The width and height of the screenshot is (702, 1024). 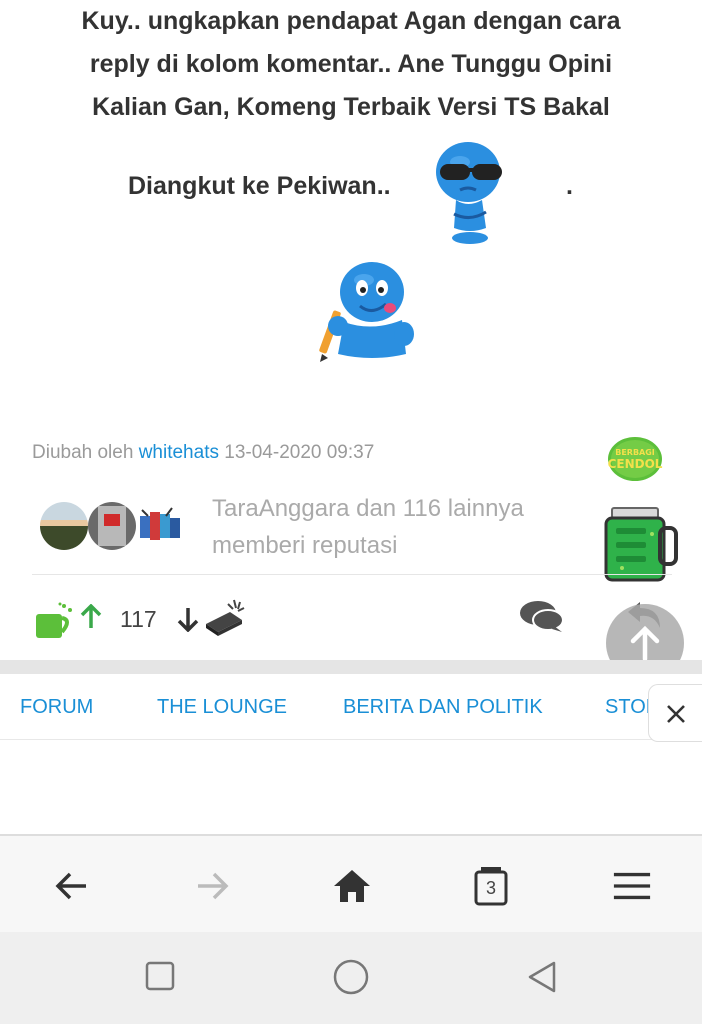 What do you see at coordinates (635, 452) in the screenshot?
I see `cendol-badge-line1: BERBAGI` at bounding box center [635, 452].